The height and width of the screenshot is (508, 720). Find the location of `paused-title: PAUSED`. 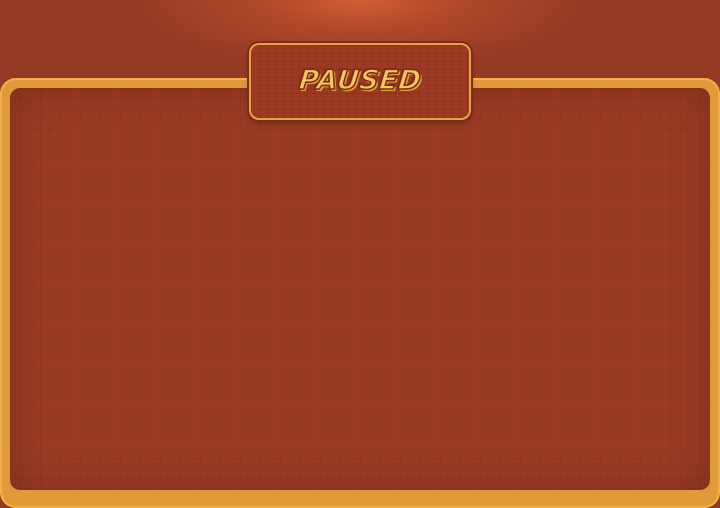

paused-title: PAUSED is located at coordinates (359, 80).